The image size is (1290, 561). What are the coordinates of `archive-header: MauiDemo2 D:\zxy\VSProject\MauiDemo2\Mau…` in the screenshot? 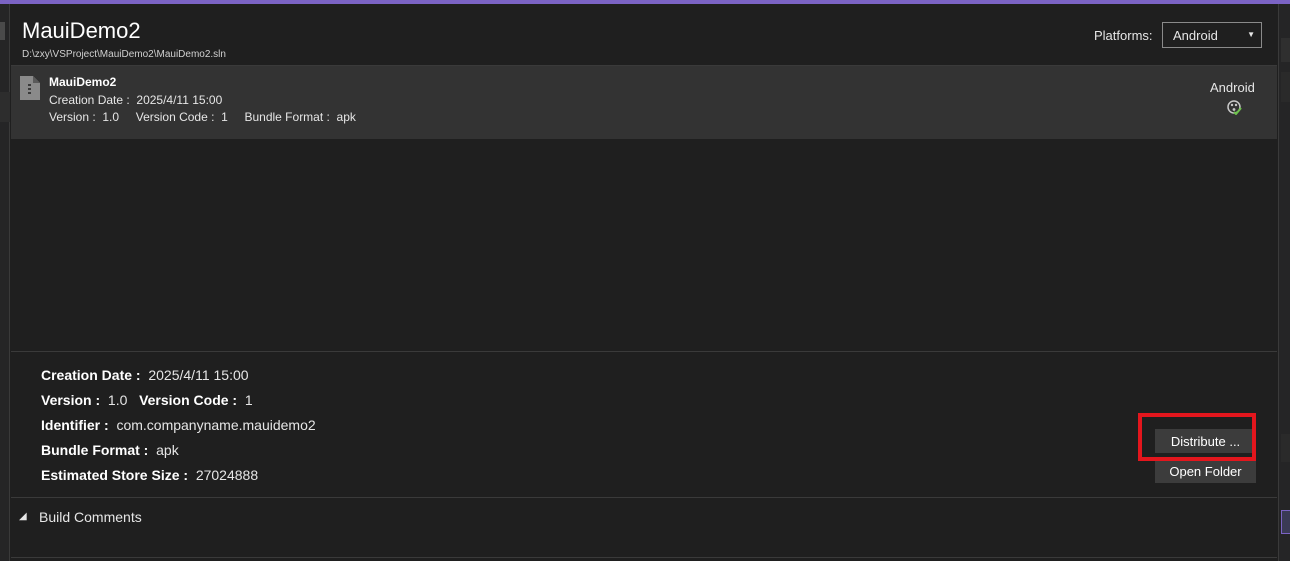 It's located at (644, 34).